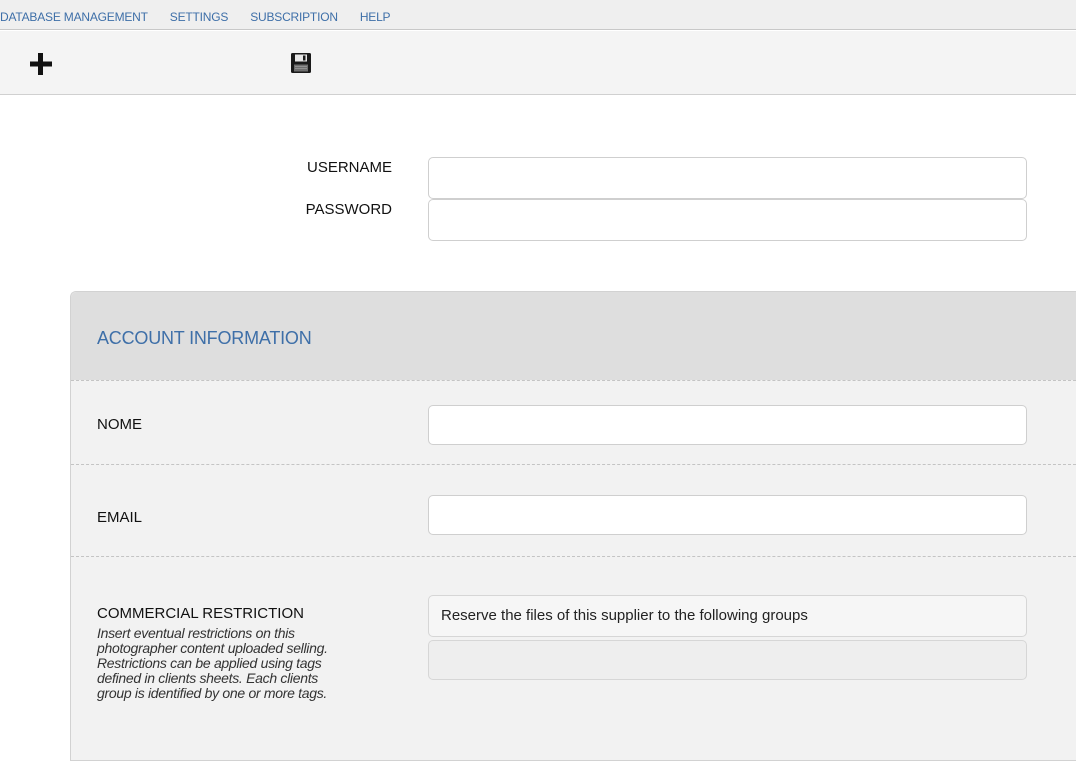 This screenshot has height=761, width=1076. Describe the element at coordinates (727, 220) in the screenshot. I see `password-input` at that location.